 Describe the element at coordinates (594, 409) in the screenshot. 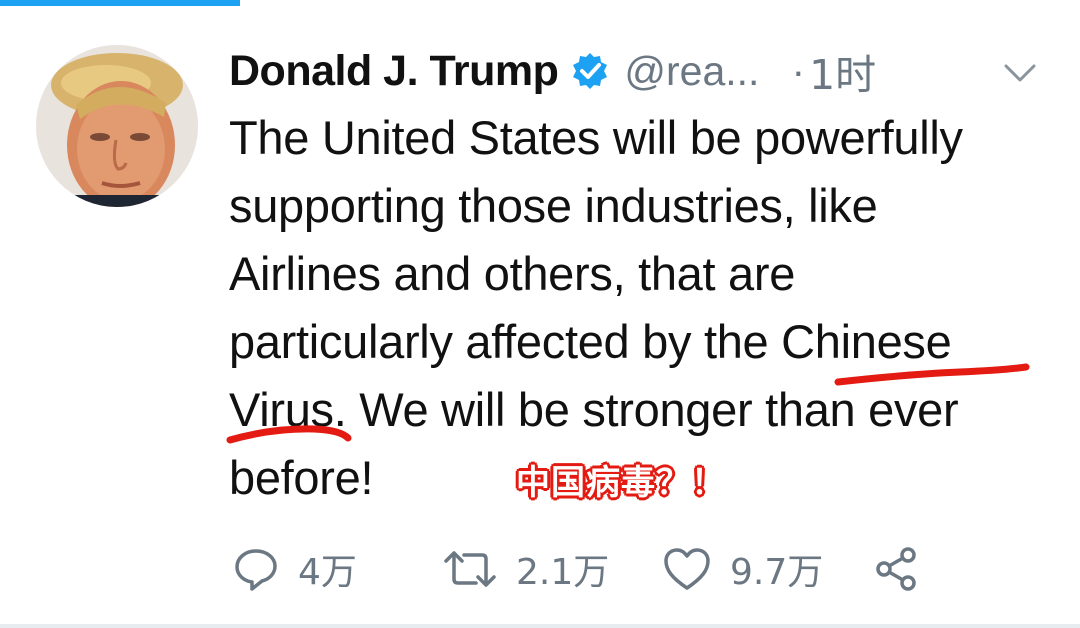

I see `tweet-text-line: Virus. We will be stronger than ever` at that location.